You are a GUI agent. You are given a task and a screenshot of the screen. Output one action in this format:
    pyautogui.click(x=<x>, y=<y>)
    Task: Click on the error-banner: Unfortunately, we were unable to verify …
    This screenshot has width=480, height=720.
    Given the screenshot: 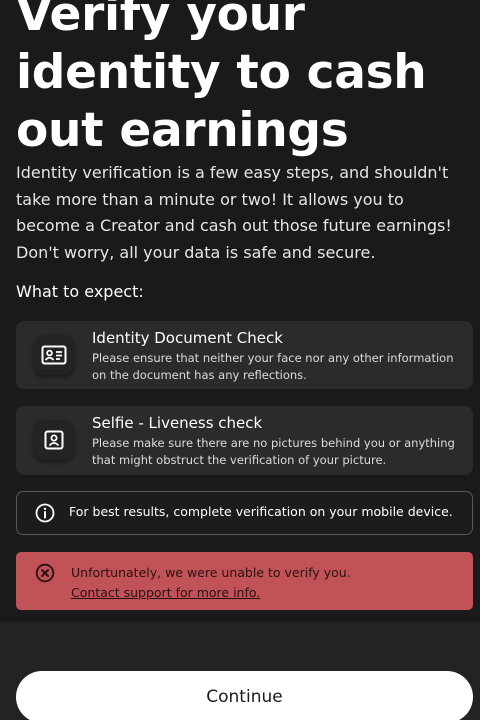 What is the action you would take?
    pyautogui.click(x=244, y=581)
    